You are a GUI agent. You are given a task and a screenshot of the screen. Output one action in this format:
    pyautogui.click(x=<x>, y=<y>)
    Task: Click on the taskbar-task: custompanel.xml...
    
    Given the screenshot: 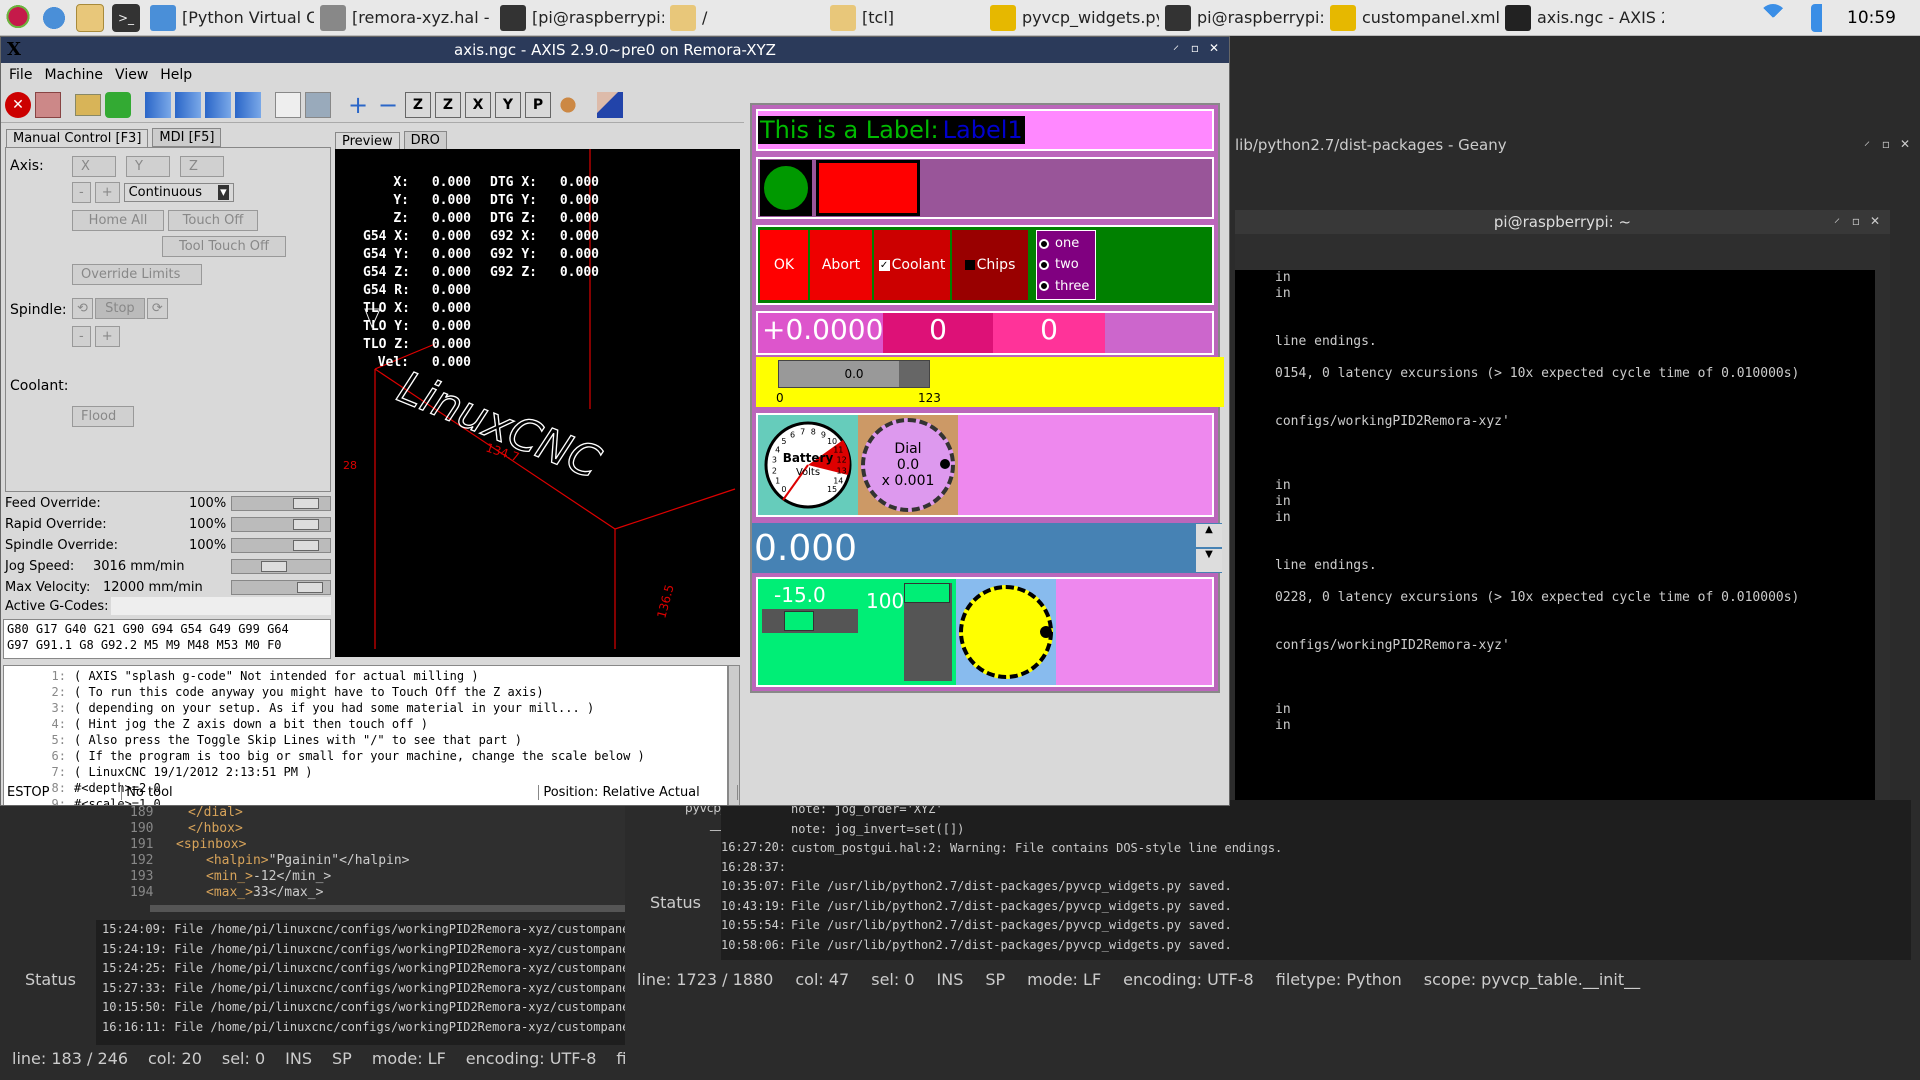 What is the action you would take?
    pyautogui.click(x=1411, y=18)
    